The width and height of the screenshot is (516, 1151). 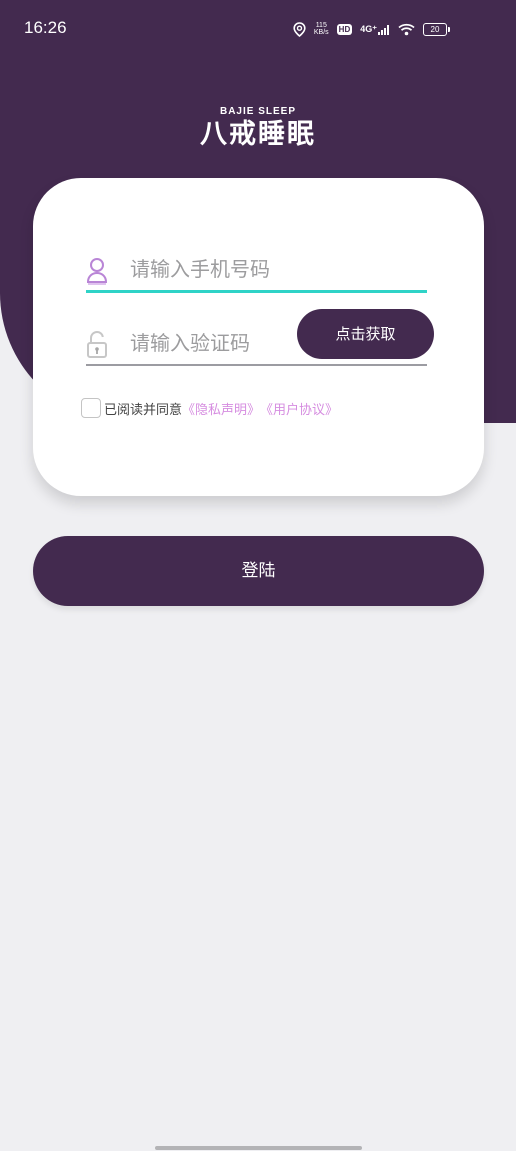 I want to click on signal-icon: 4G⁺, so click(x=375, y=29).